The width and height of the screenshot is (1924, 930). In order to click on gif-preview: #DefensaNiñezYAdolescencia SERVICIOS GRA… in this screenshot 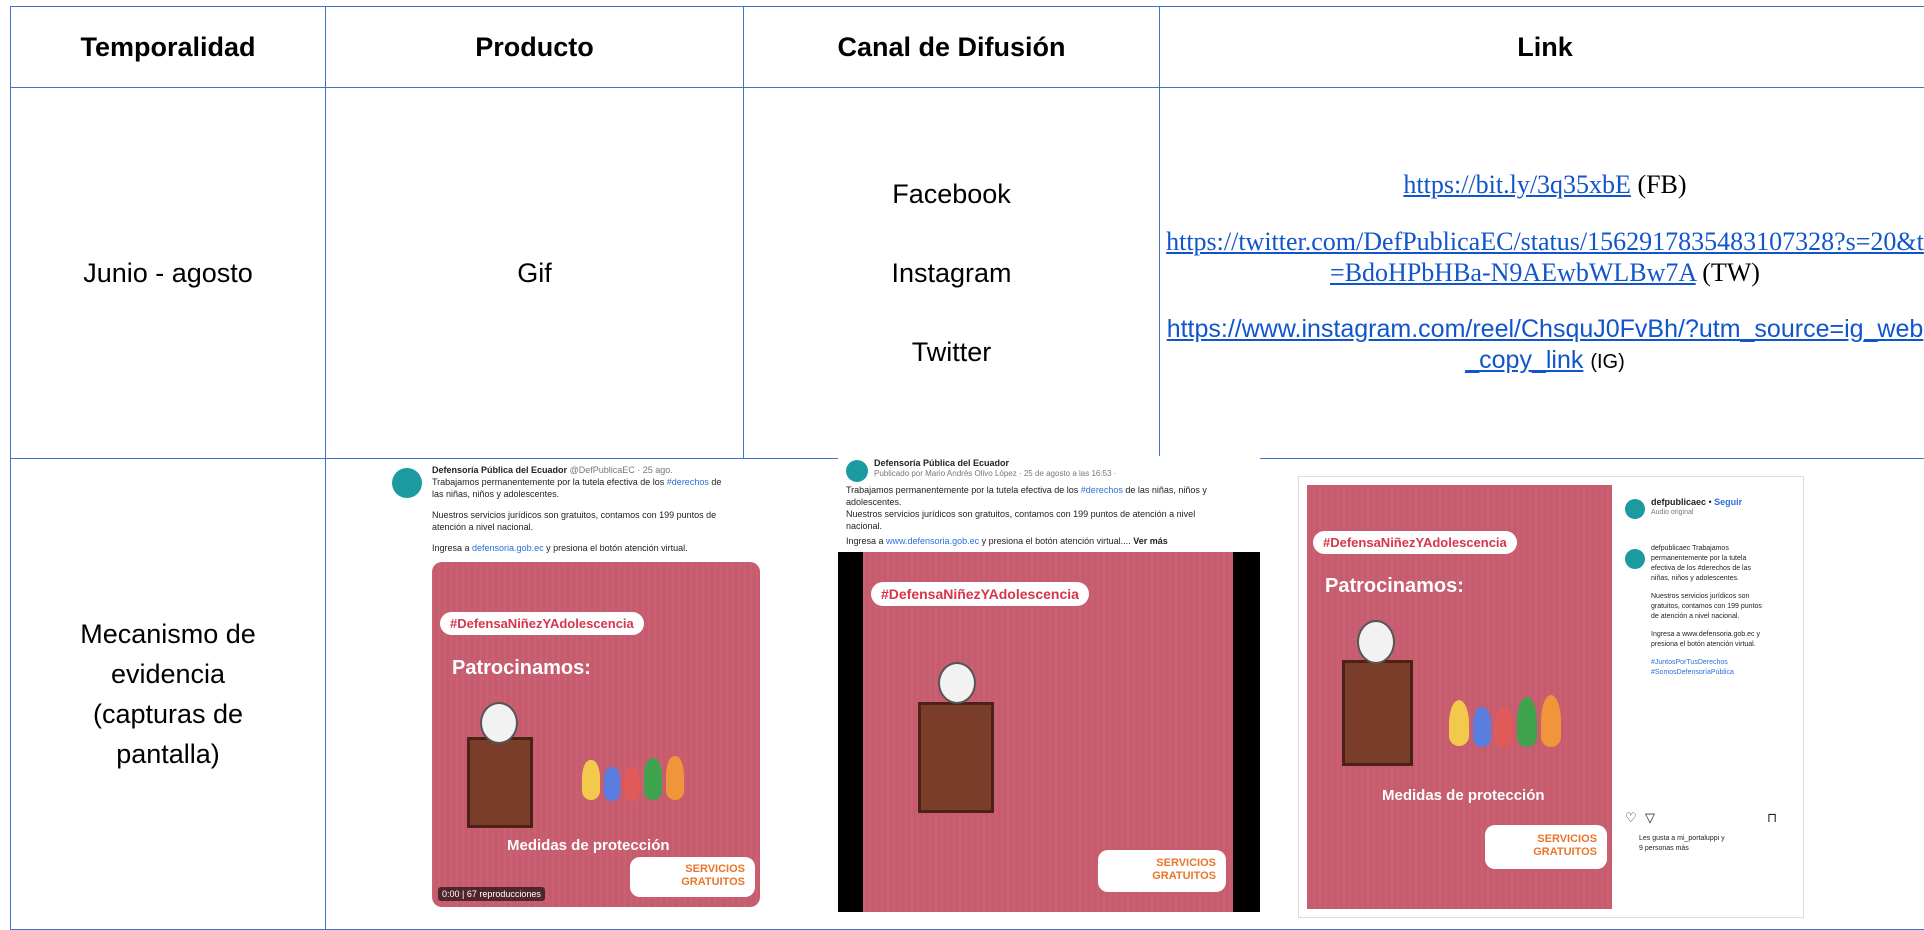, I will do `click(1048, 732)`.